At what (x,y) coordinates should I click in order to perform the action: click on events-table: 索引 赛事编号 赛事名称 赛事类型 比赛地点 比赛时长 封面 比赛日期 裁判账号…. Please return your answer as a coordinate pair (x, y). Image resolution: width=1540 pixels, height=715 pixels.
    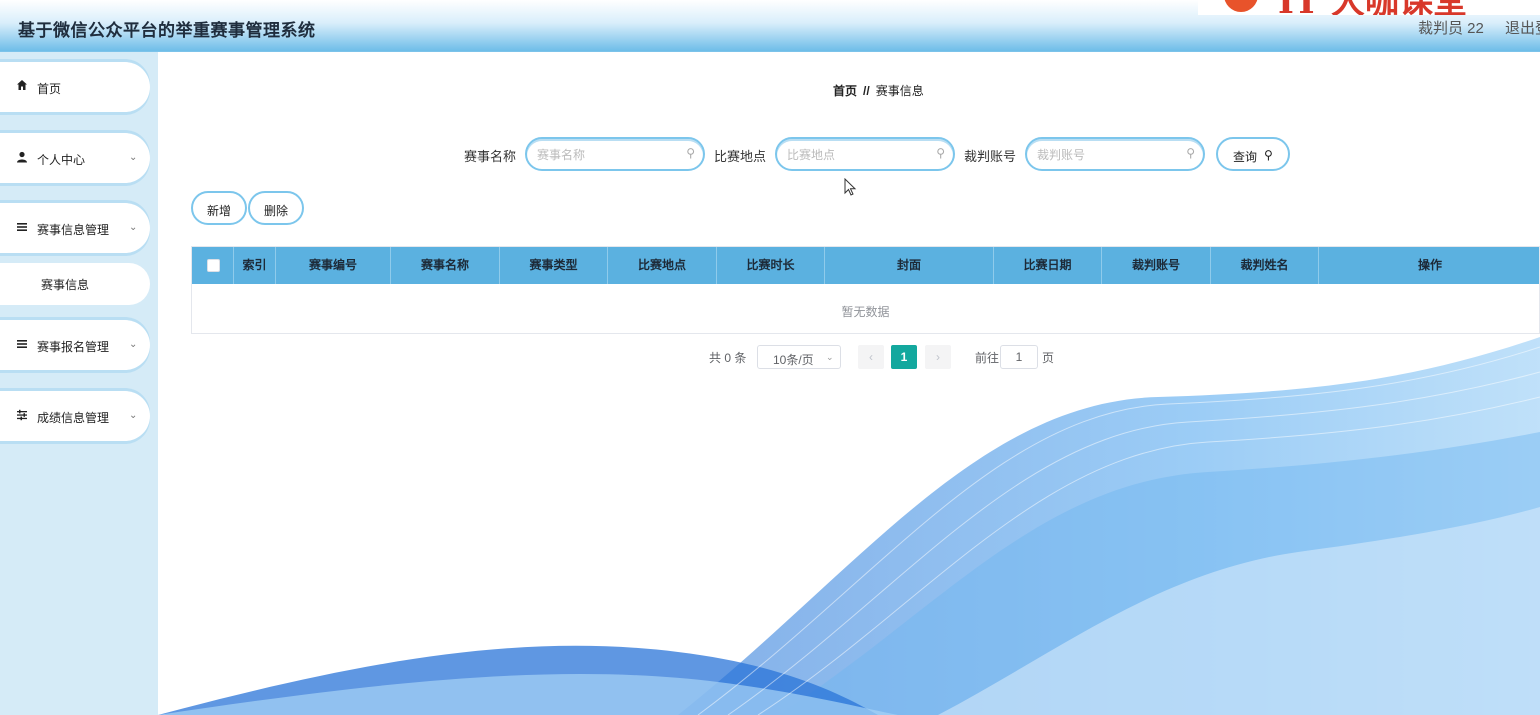
    Looking at the image, I should click on (865, 290).